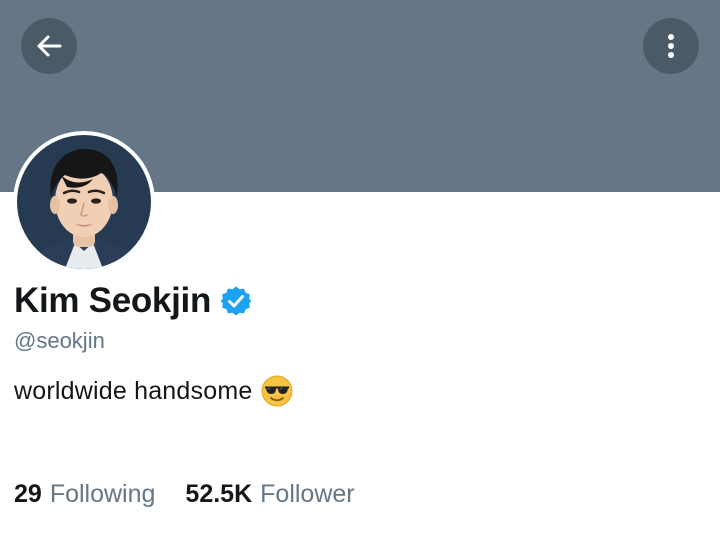  I want to click on arrow-left-icon, so click(49, 46).